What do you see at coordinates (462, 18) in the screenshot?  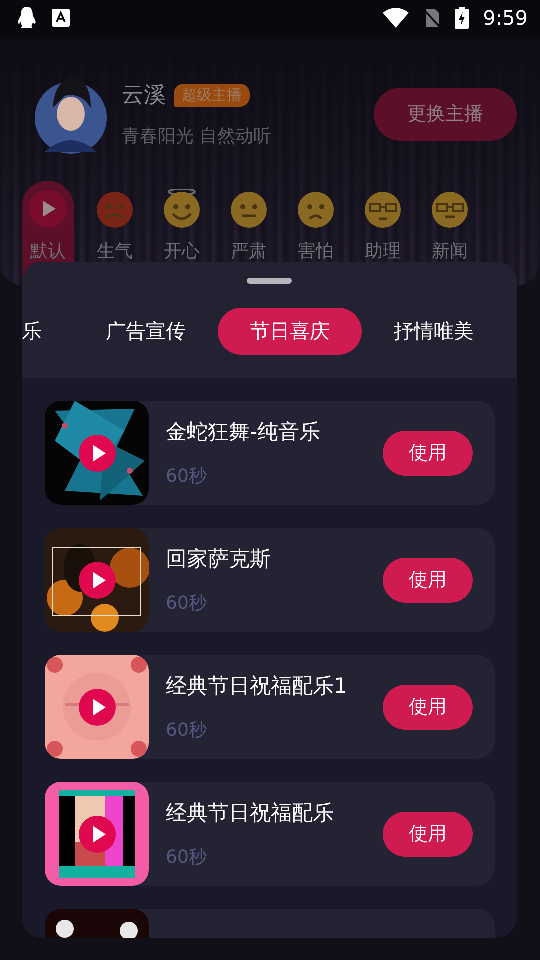 I see `battery-icon` at bounding box center [462, 18].